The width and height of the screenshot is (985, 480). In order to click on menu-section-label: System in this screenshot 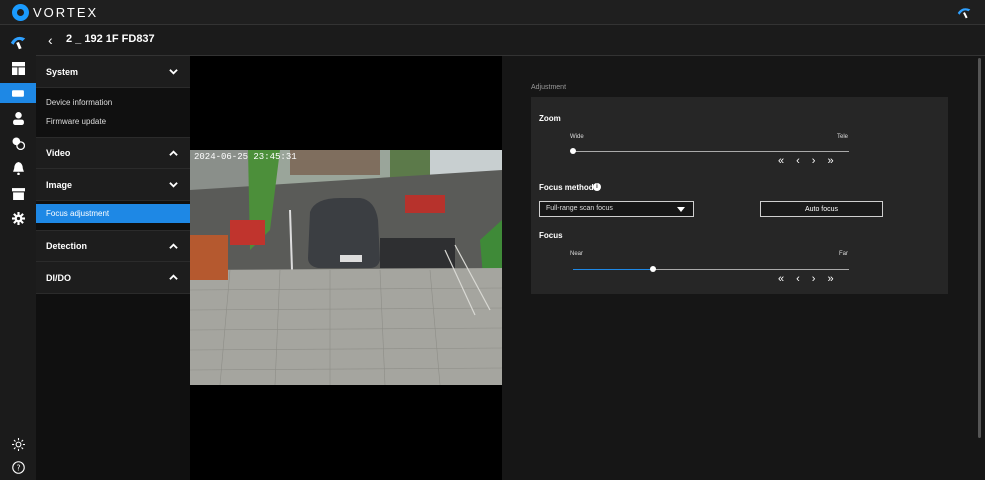, I will do `click(62, 71)`.